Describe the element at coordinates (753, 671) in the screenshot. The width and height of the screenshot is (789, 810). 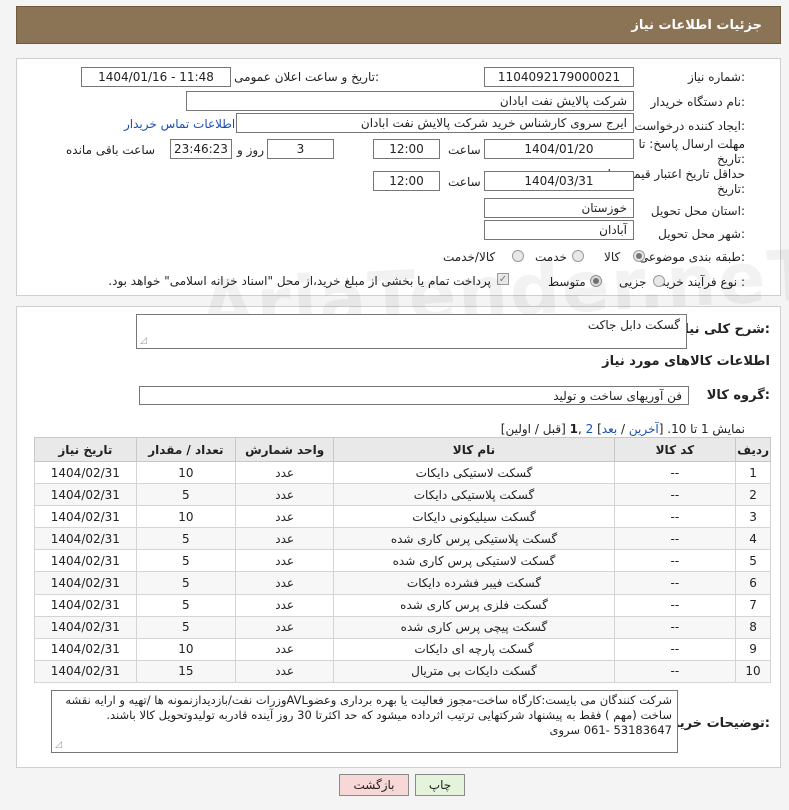
I see `cell-row-number: 10` at that location.